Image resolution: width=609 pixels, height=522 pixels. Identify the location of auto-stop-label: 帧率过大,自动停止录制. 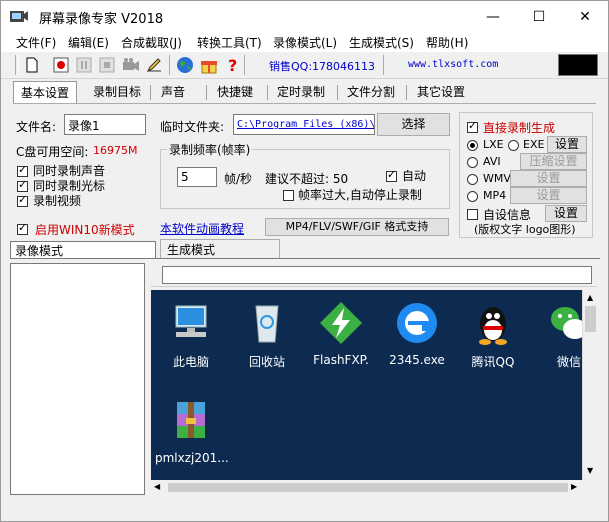
(360, 195).